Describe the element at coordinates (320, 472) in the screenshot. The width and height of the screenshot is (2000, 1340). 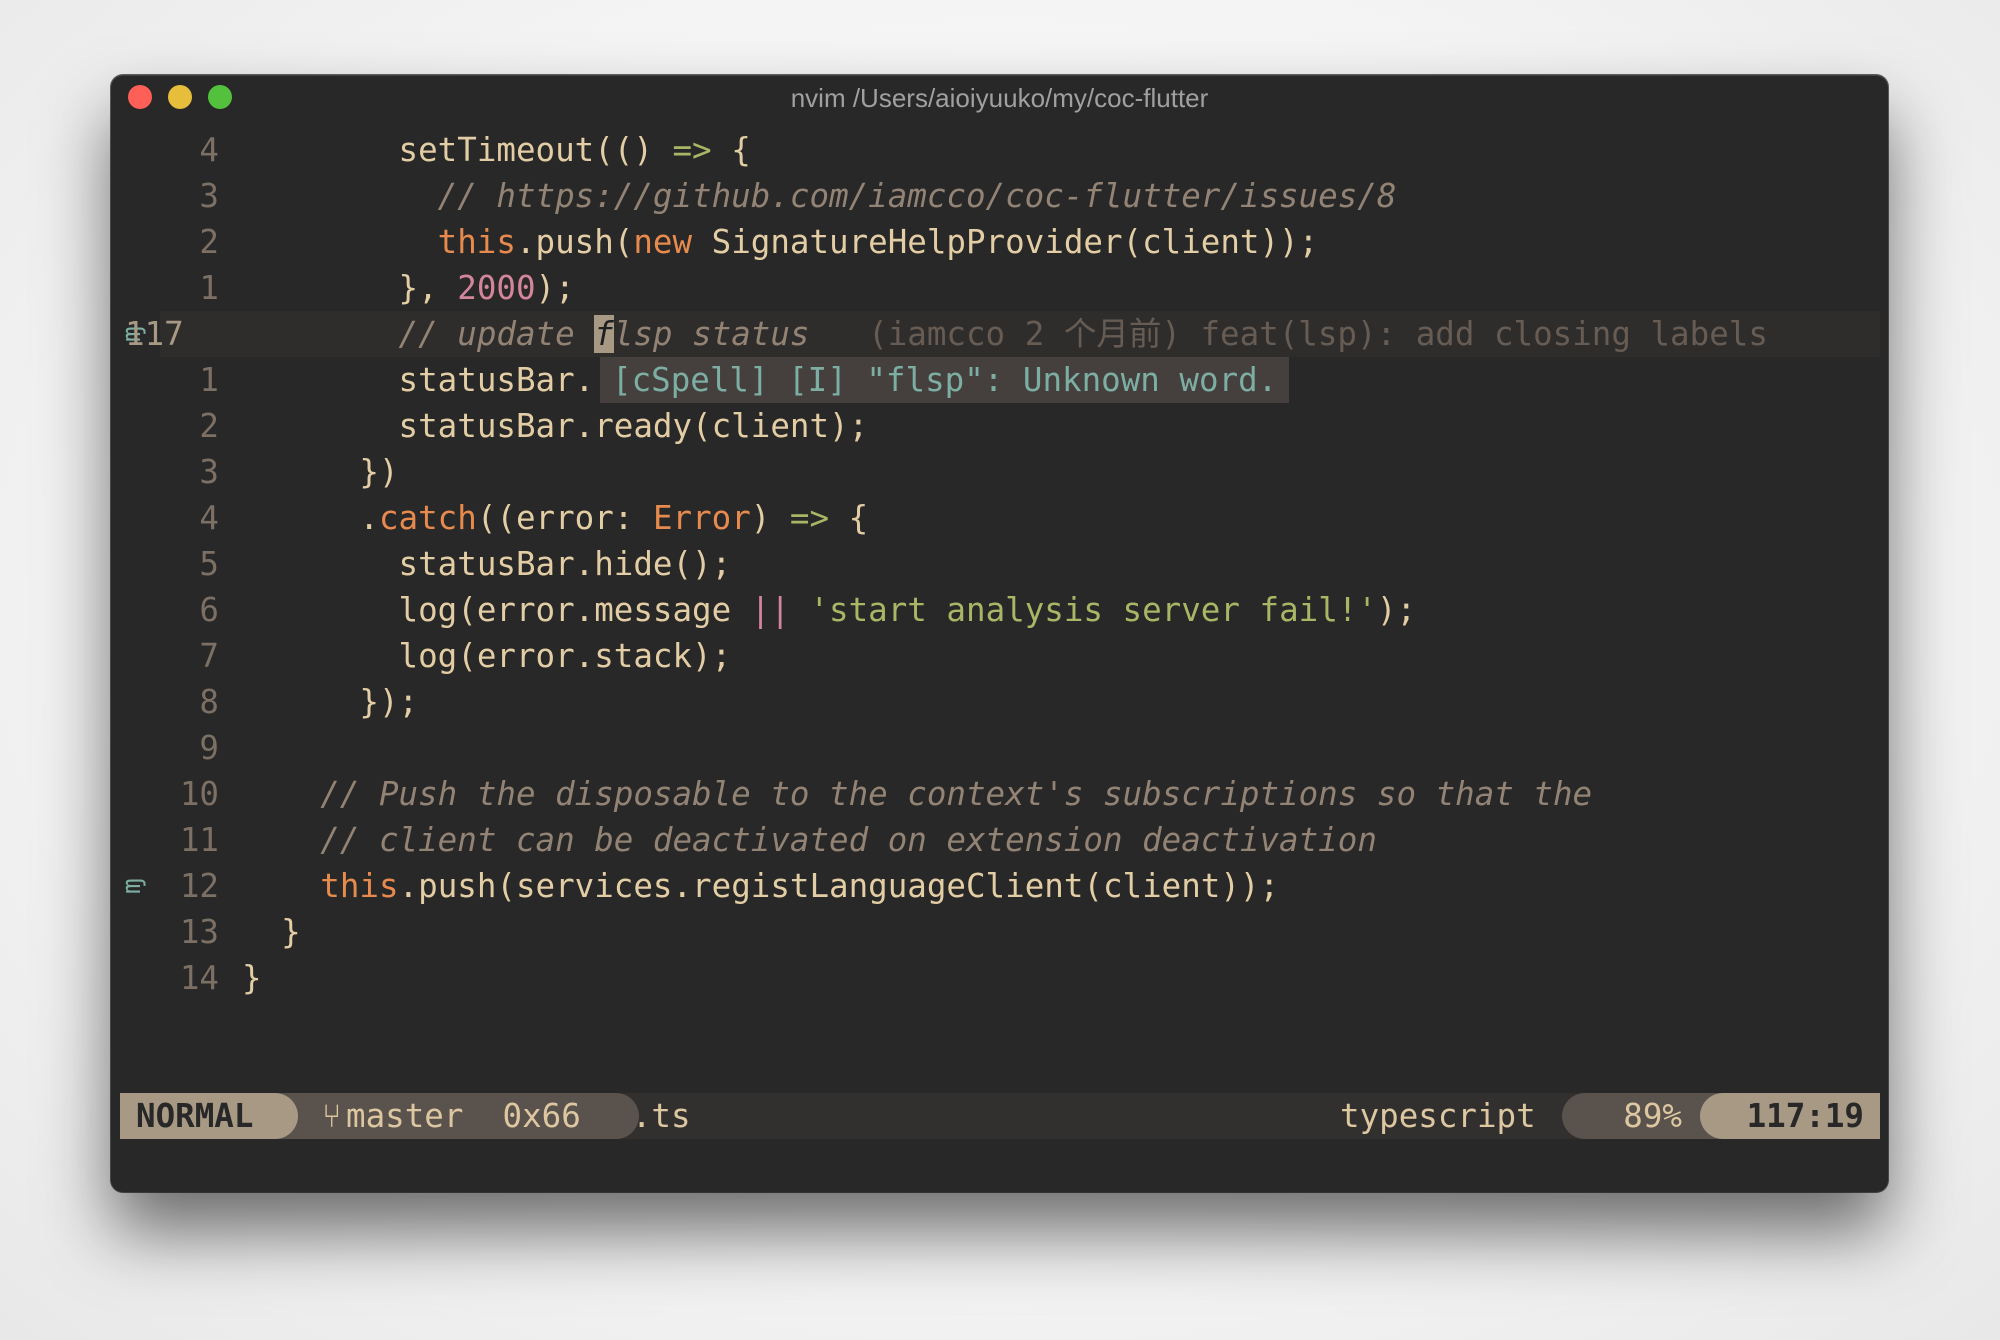
I see `code-text: })` at that location.